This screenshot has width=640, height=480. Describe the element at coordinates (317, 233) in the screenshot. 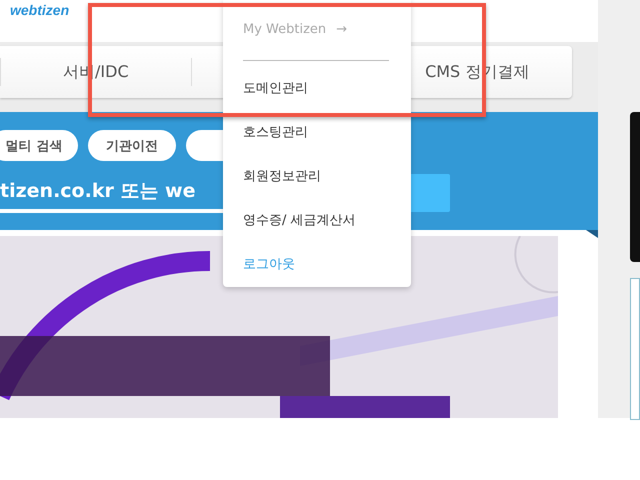

I see `menu-item: 영수증/ 세금계산서` at that location.